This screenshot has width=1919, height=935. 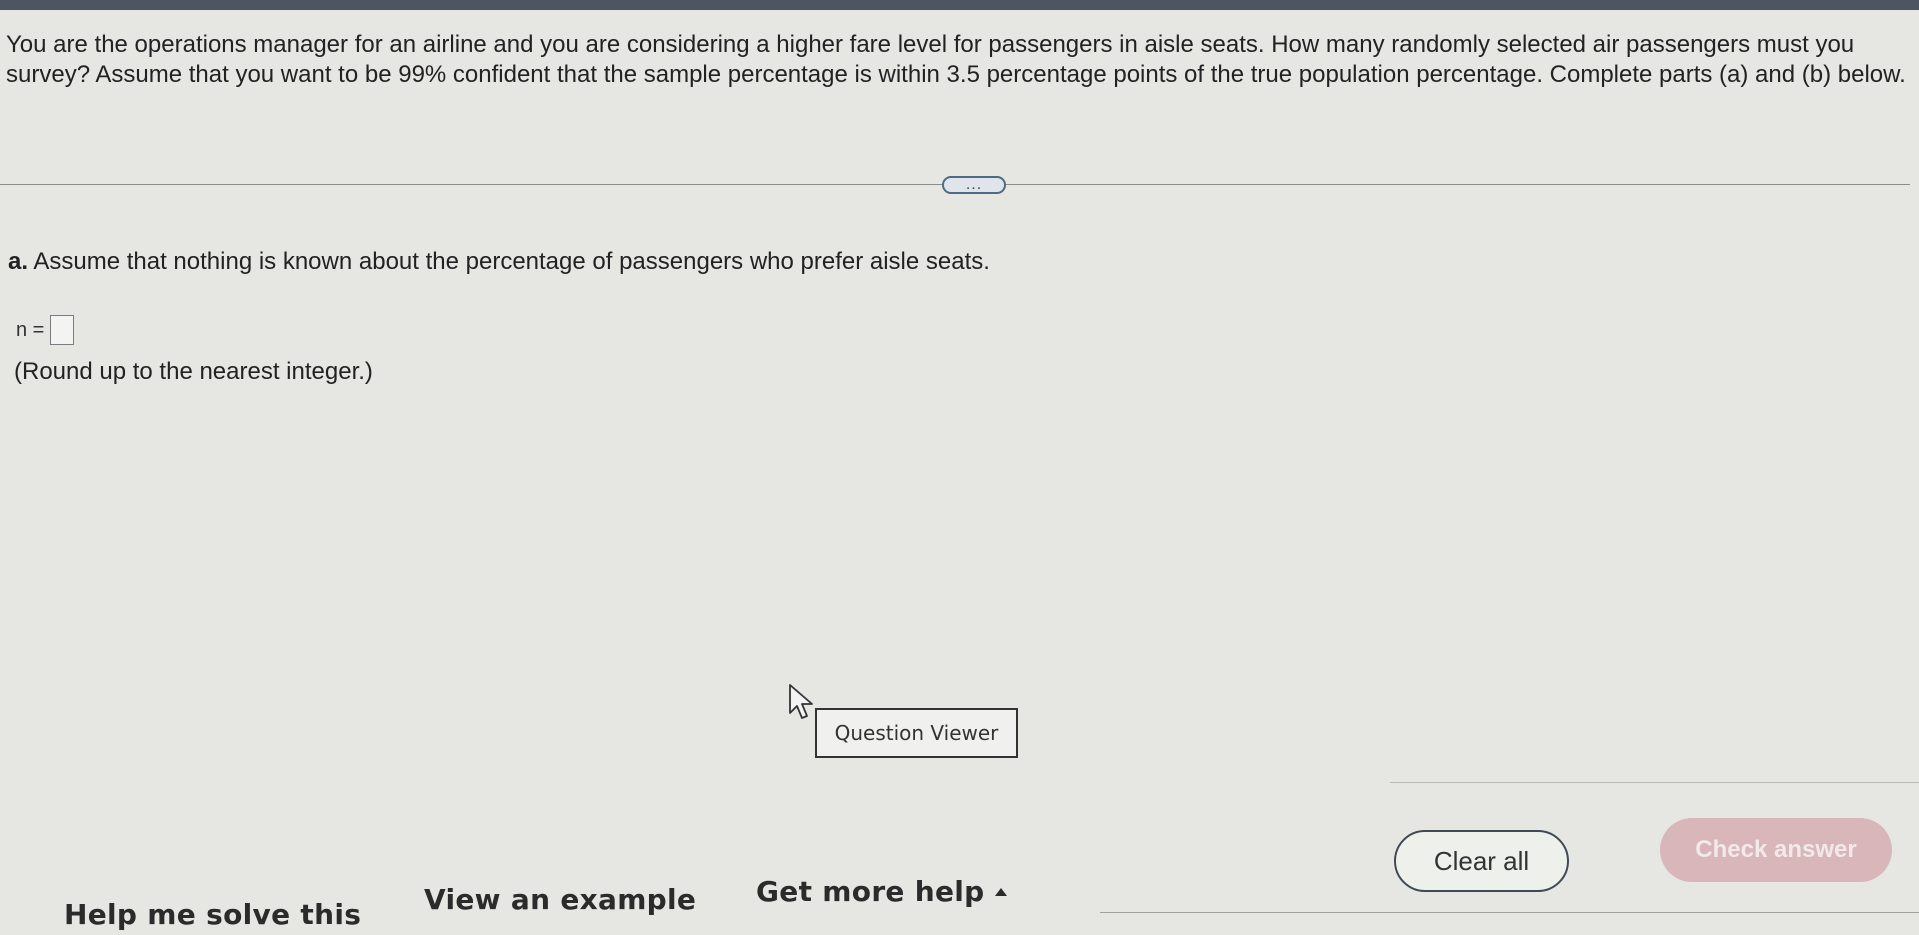 What do you see at coordinates (1776, 850) in the screenshot?
I see `check-answer-button: Check answer` at bounding box center [1776, 850].